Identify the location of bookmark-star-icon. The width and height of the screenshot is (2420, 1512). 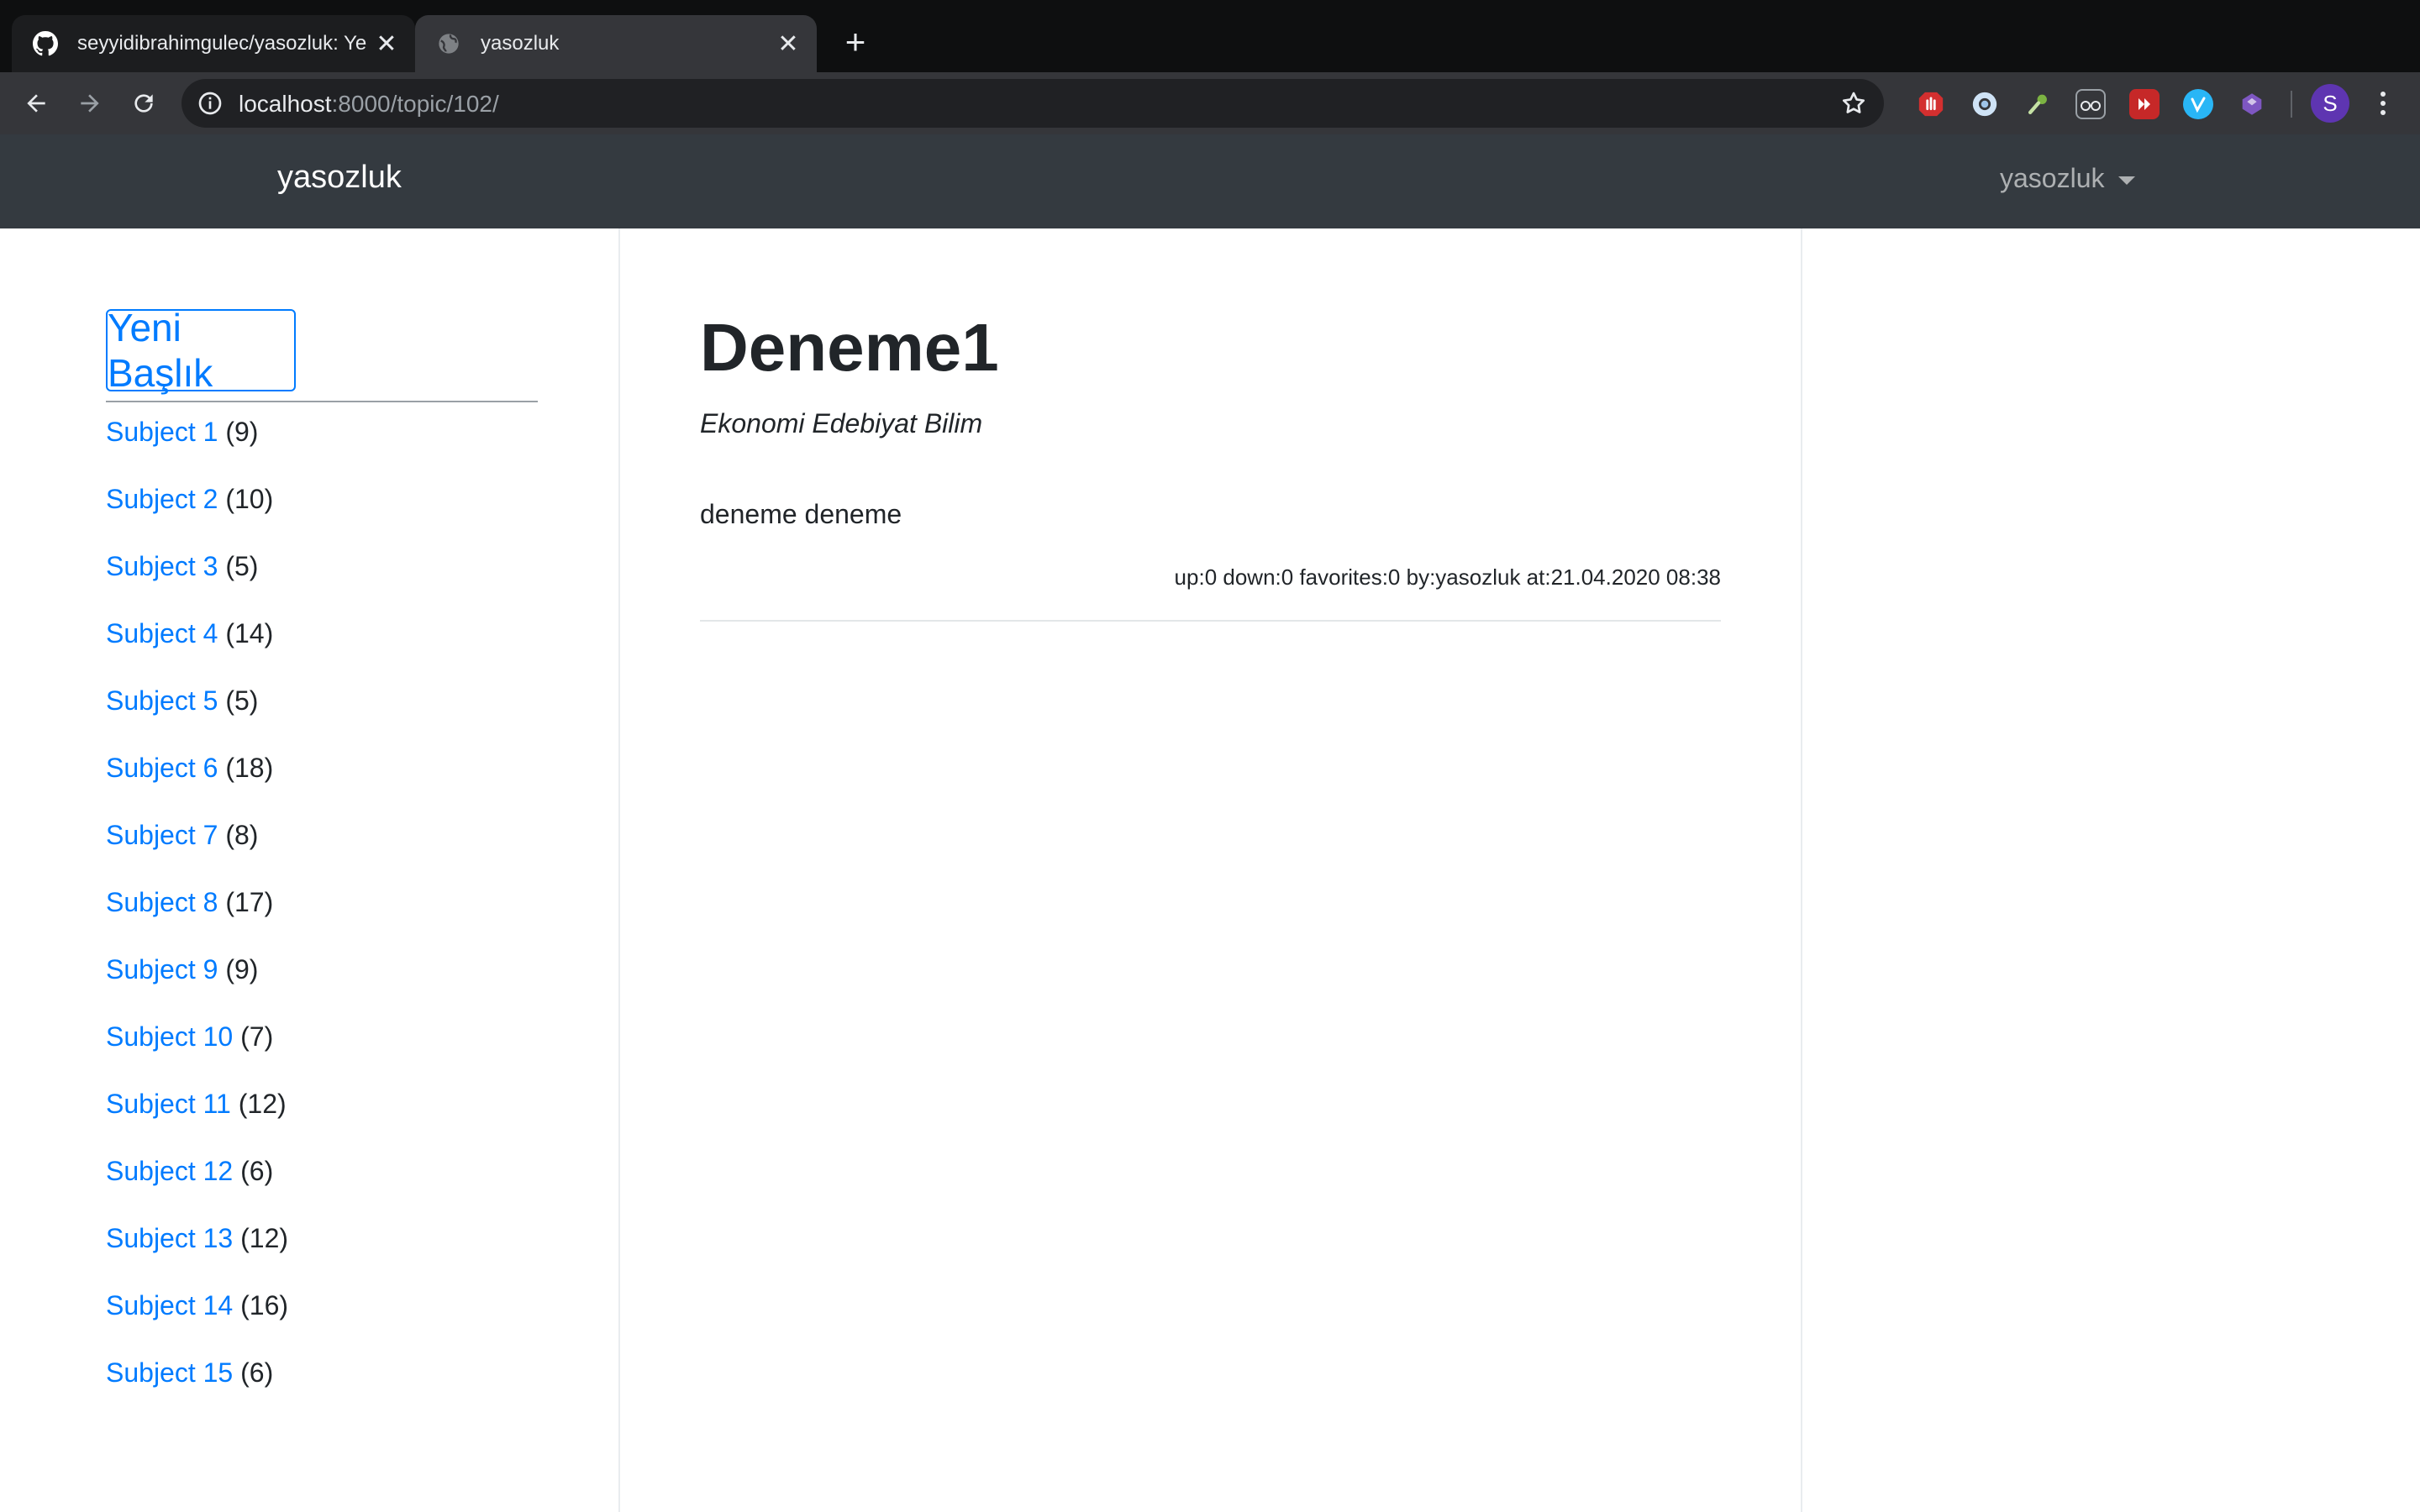
(1854, 103).